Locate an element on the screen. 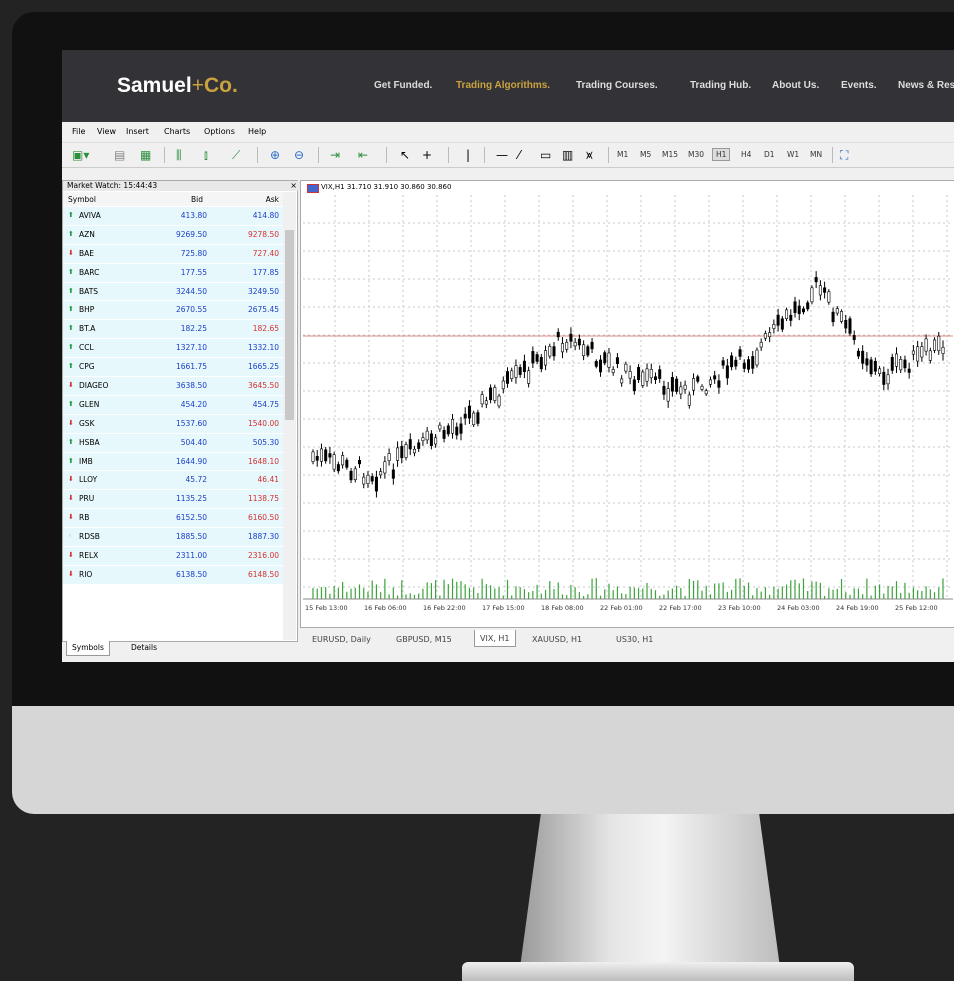 This screenshot has height=981, width=954. tf-m30: M30 is located at coordinates (696, 154).